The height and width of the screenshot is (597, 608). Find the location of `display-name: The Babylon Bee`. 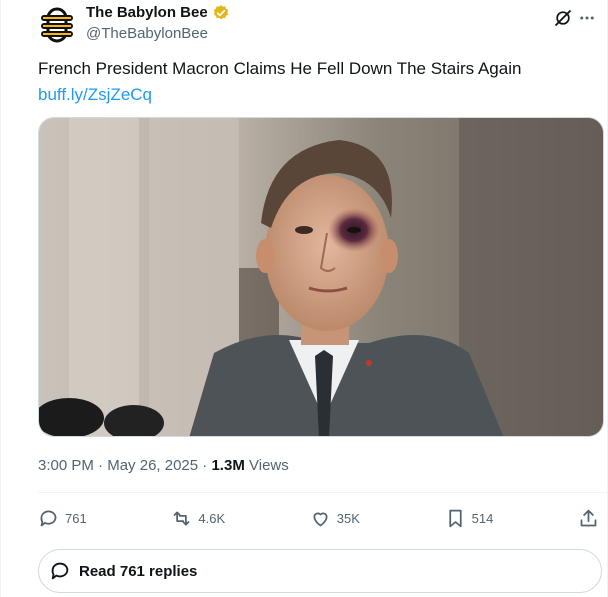

display-name: The Babylon Bee is located at coordinates (147, 13).